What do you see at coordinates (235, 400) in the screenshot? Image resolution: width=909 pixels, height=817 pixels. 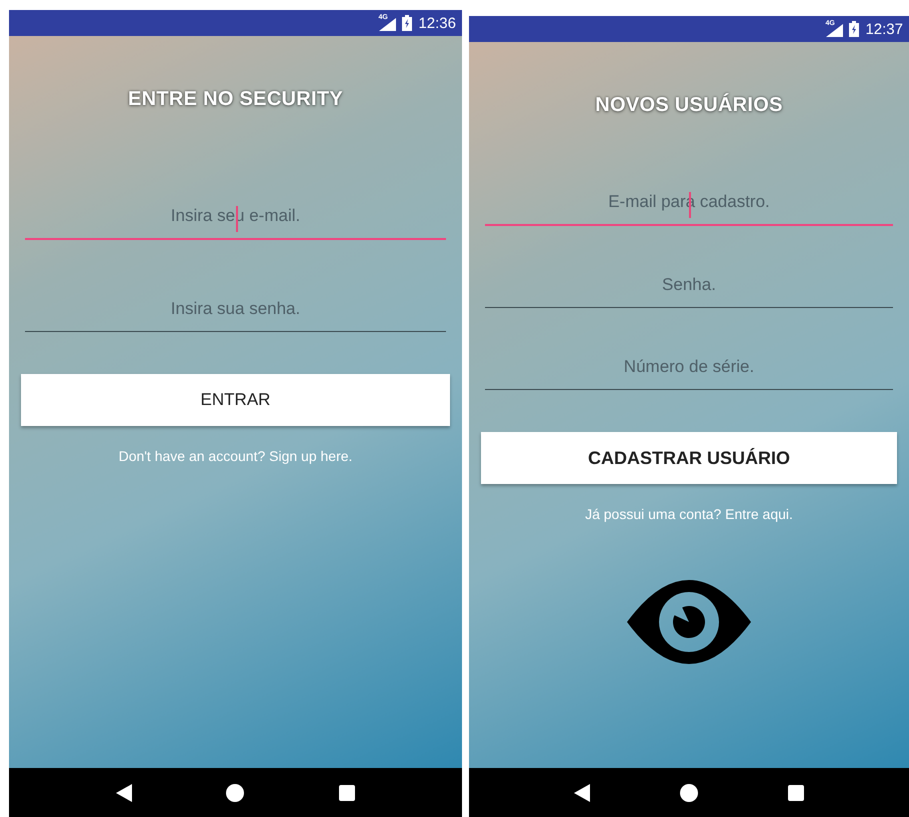 I see `submit-button: ENTRAR` at bounding box center [235, 400].